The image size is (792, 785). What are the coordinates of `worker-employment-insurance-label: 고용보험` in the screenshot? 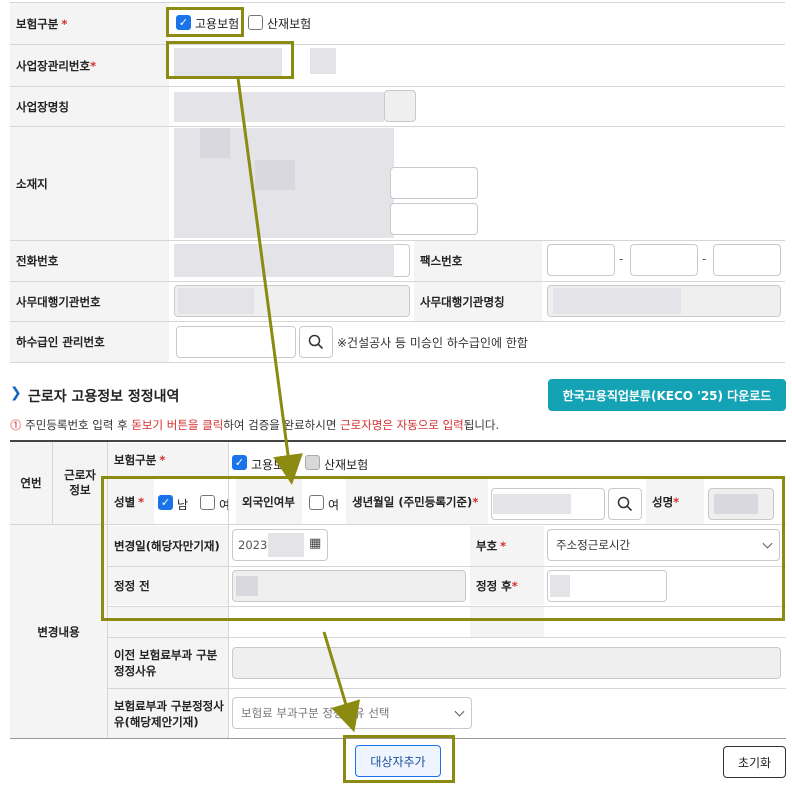 It's located at (273, 465).